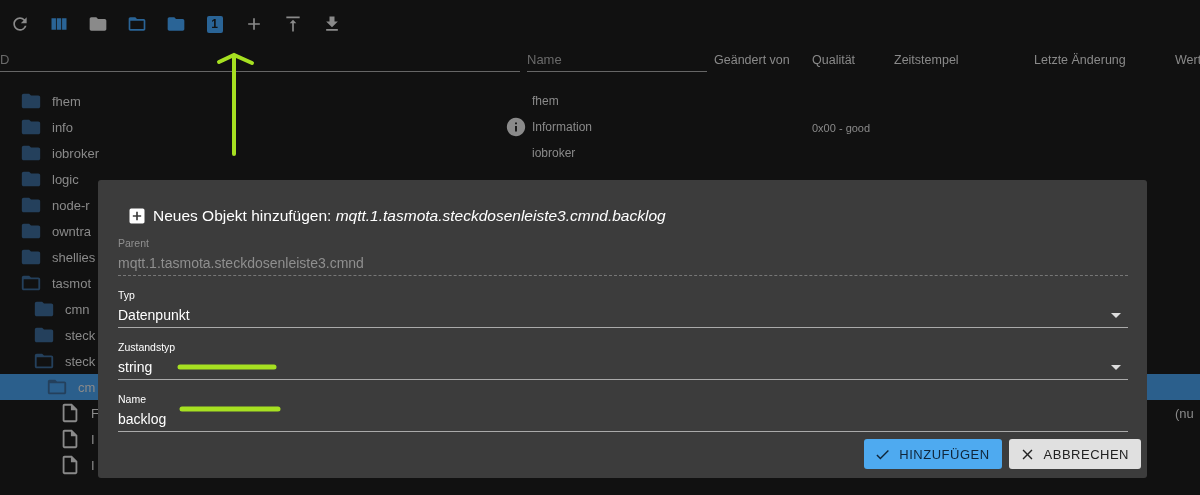  I want to click on cancel-button: ABBRECHEN, so click(1074, 454).